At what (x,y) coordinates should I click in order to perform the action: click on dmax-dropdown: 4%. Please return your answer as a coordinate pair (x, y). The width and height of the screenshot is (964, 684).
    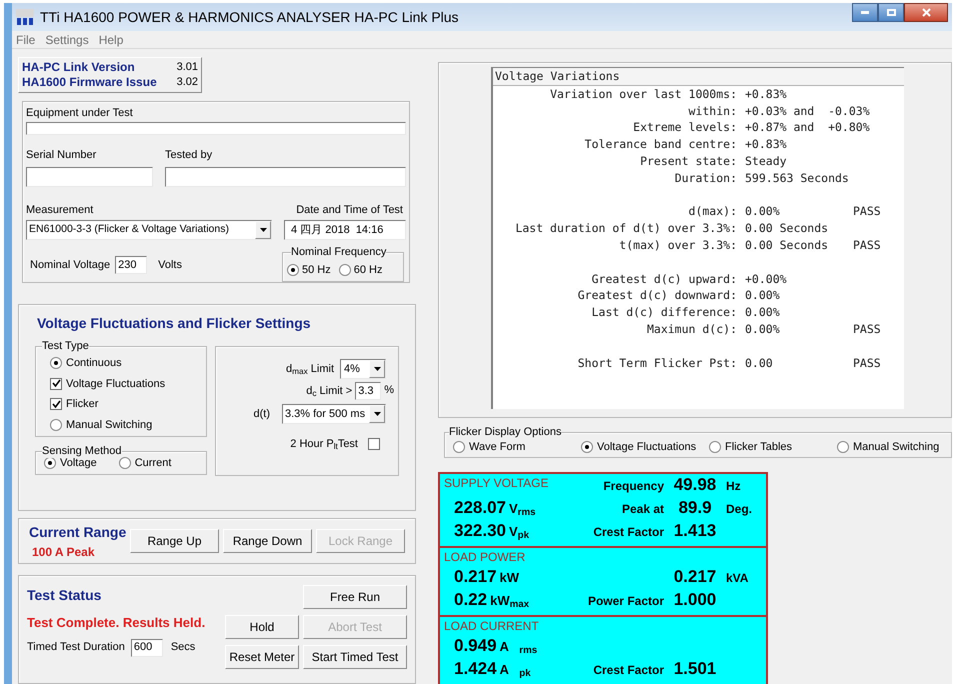
    Looking at the image, I should click on (363, 369).